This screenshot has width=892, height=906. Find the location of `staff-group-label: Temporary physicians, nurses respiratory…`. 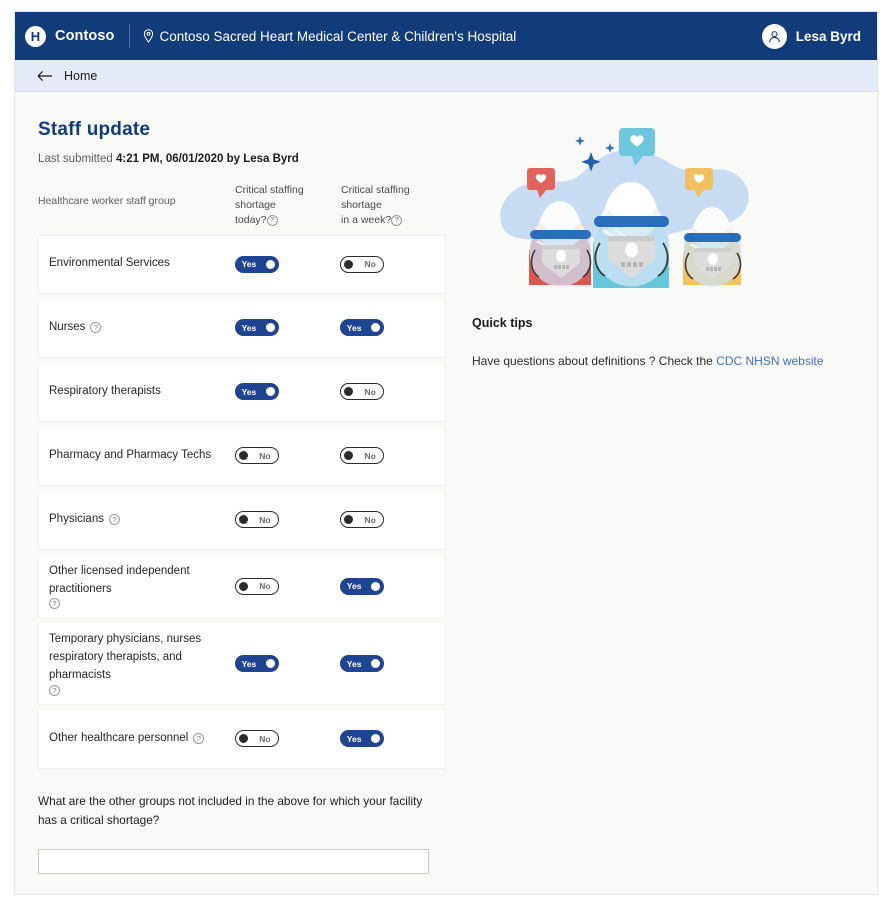

staff-group-label: Temporary physicians, nurses respiratory… is located at coordinates (137, 663).